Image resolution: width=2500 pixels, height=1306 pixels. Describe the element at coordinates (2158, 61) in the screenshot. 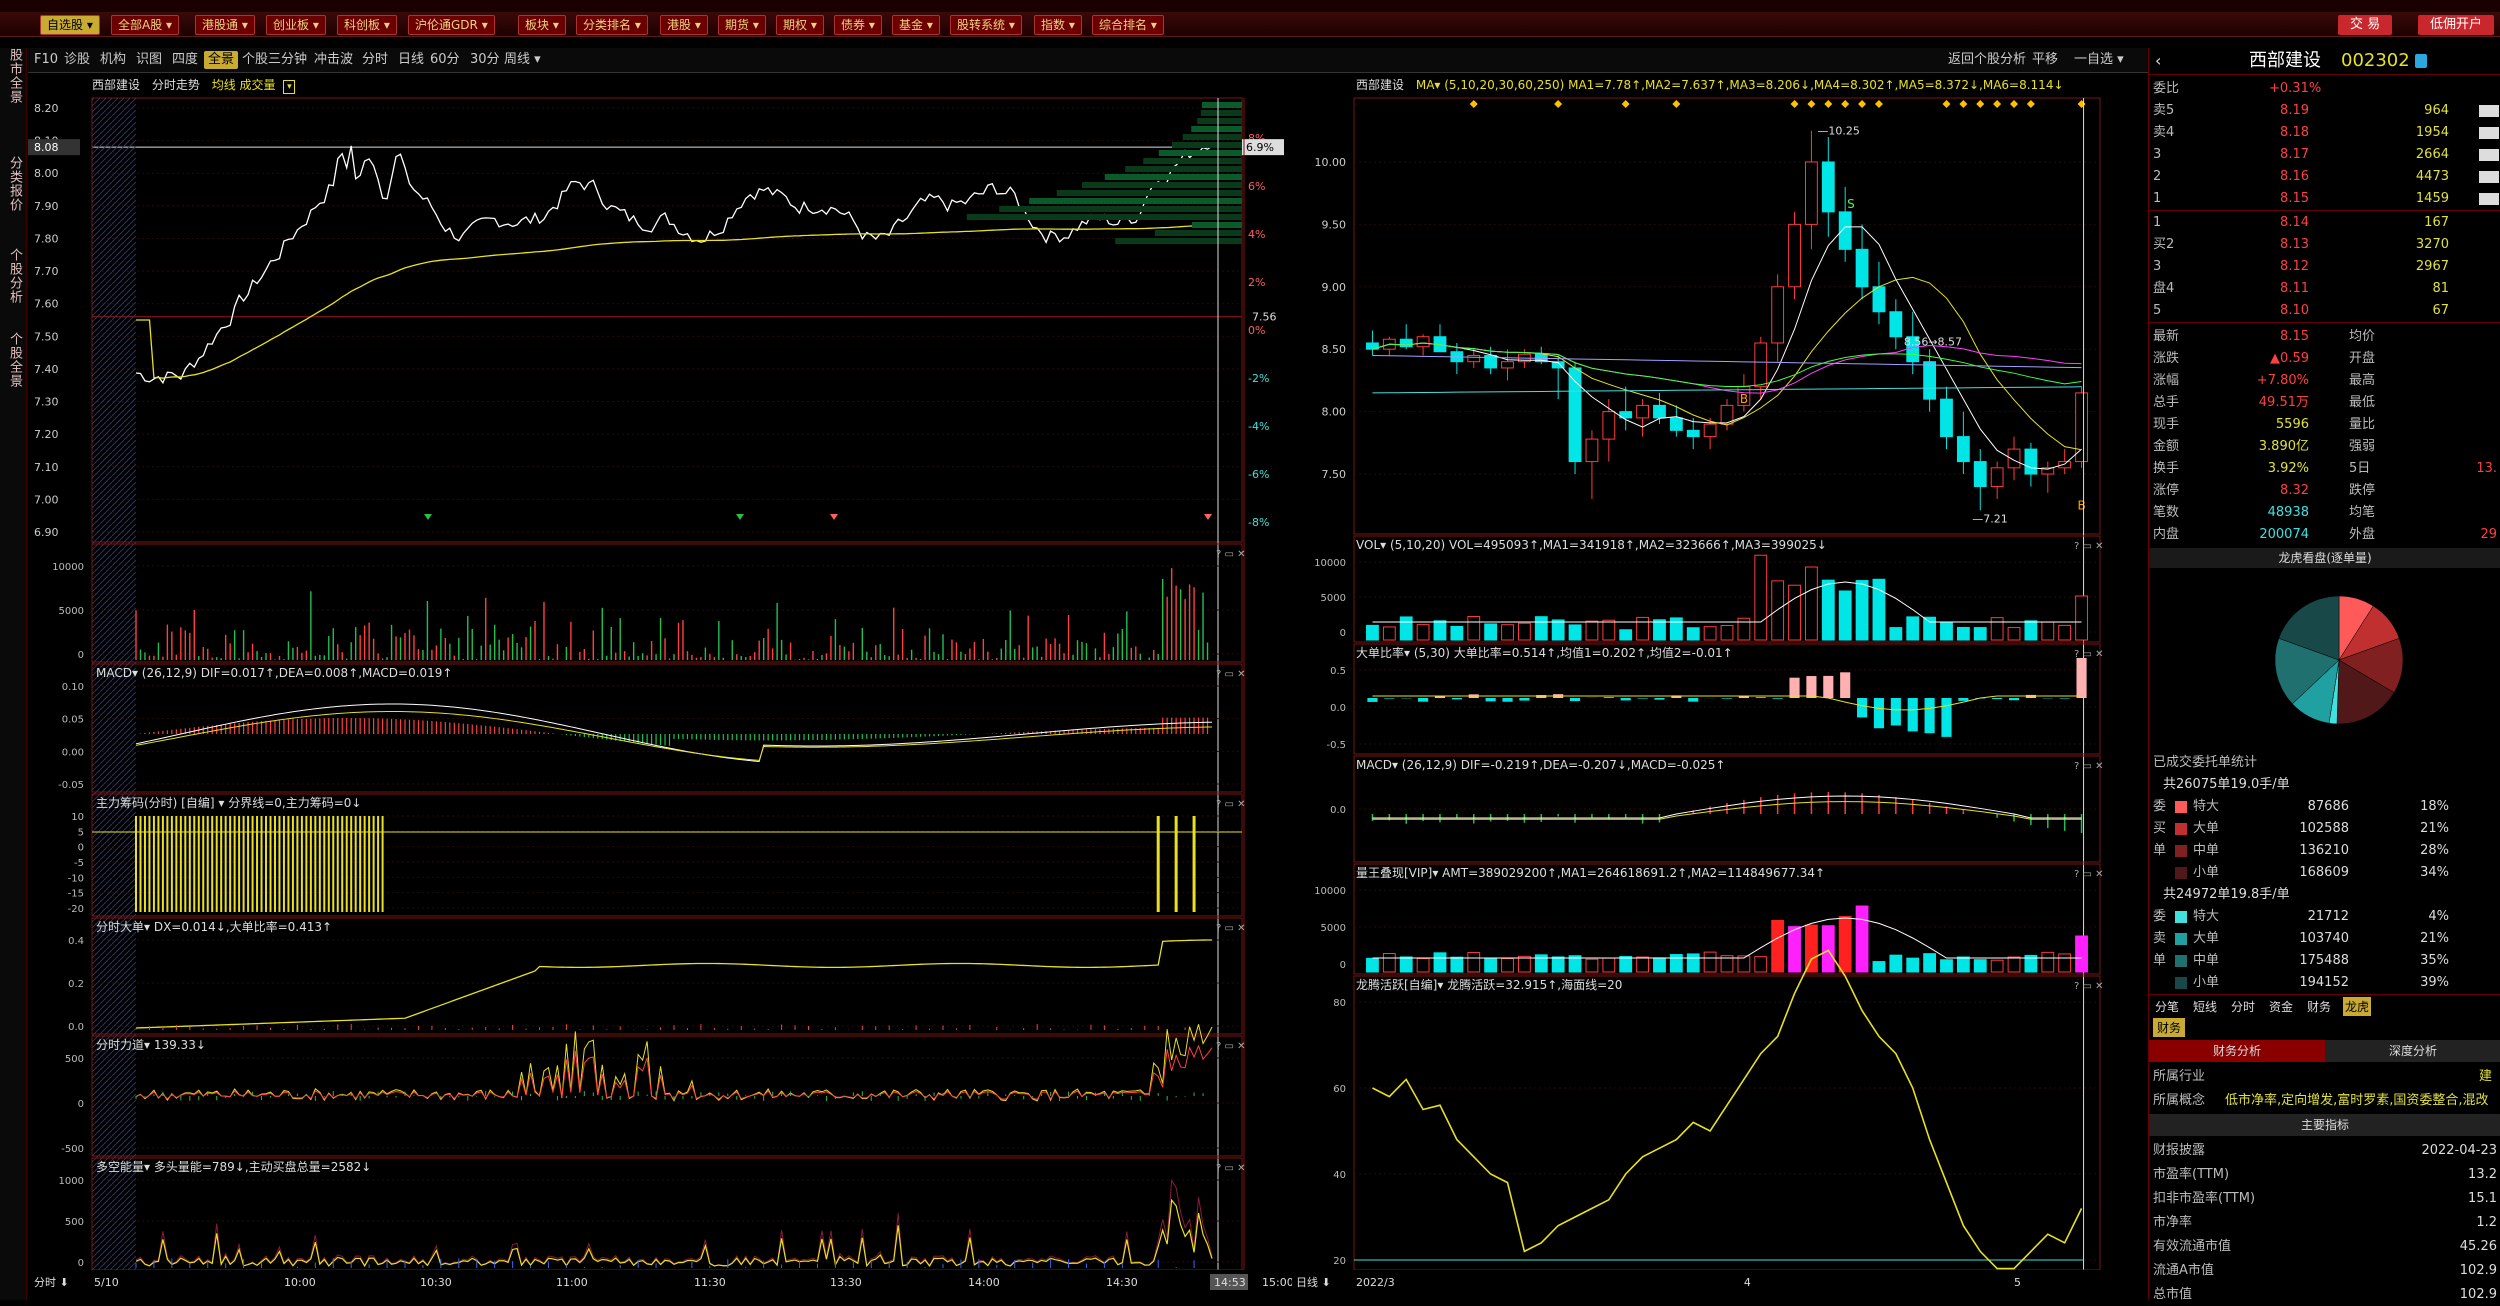

I see `back-arrow-icon: ‹` at that location.